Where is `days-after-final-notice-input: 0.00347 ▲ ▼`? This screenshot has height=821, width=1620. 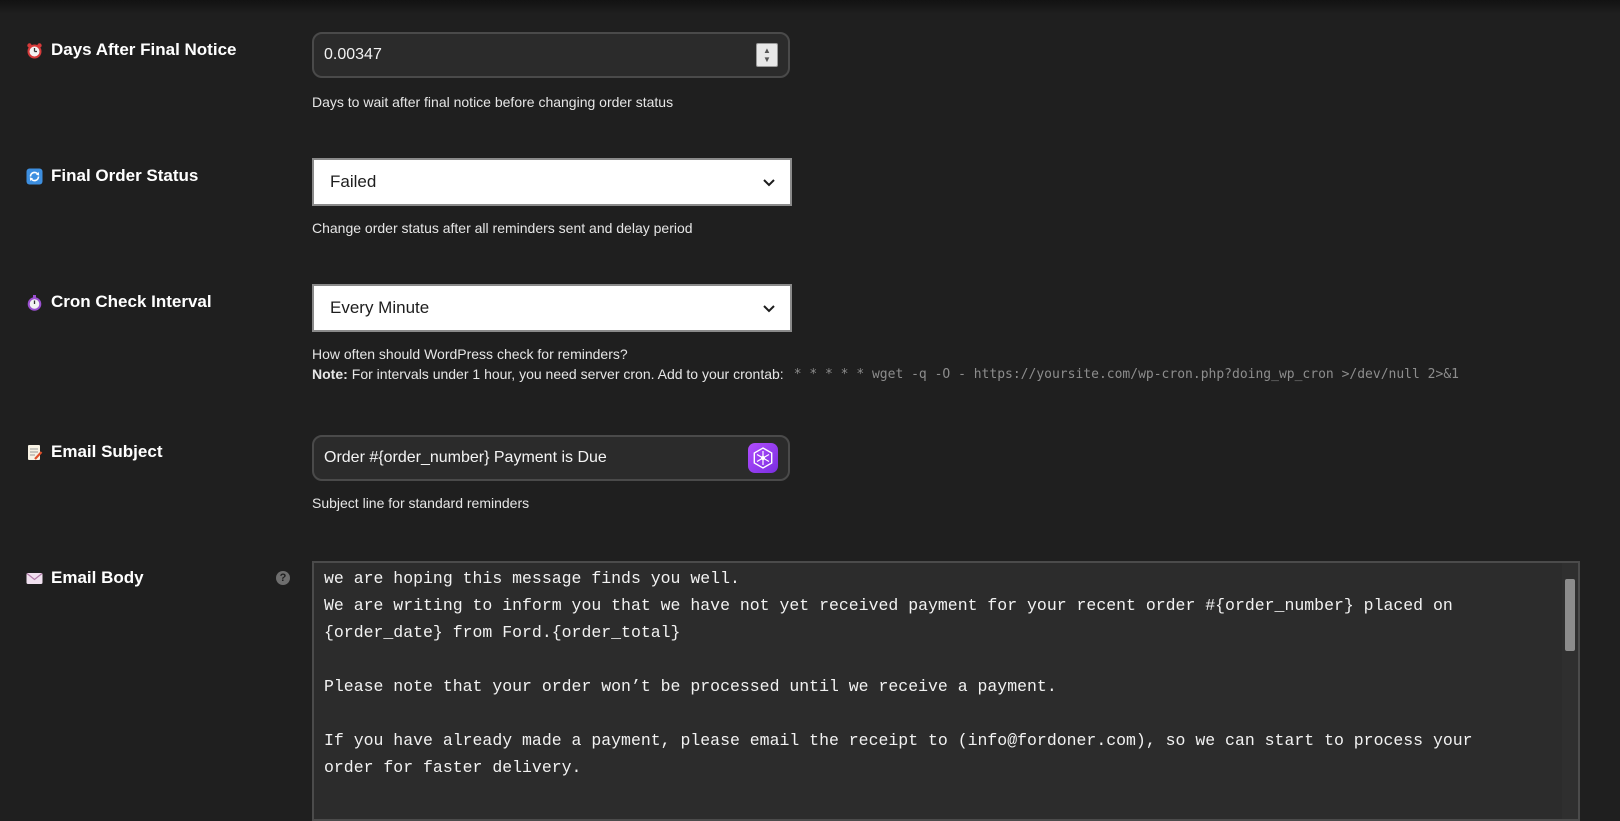
days-after-final-notice-input: 0.00347 ▲ ▼ is located at coordinates (551, 55).